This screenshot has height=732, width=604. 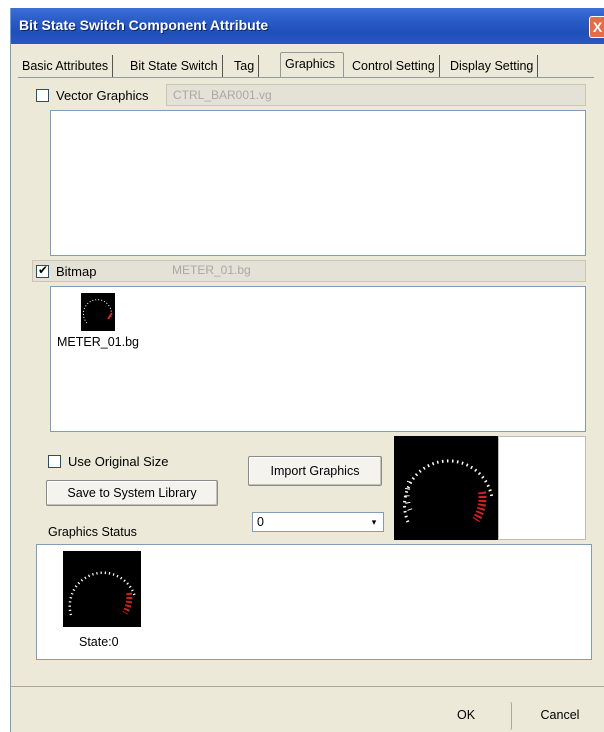 I want to click on use-original-size-label: Use Original Size, so click(x=118, y=461).